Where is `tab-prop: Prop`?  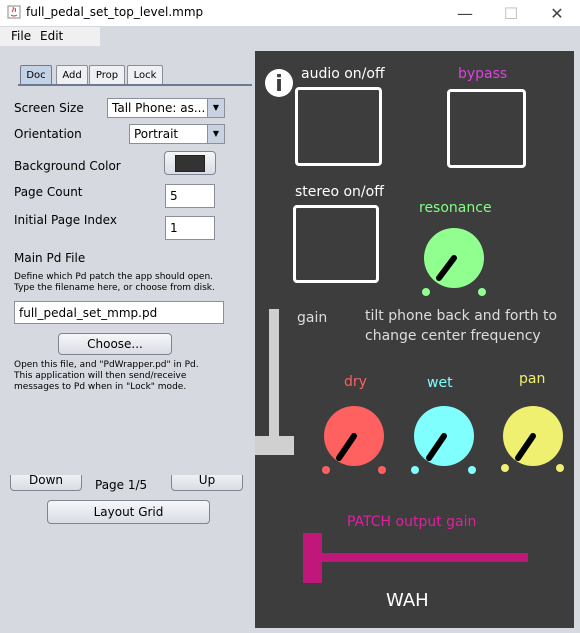
tab-prop: Prop is located at coordinates (107, 74).